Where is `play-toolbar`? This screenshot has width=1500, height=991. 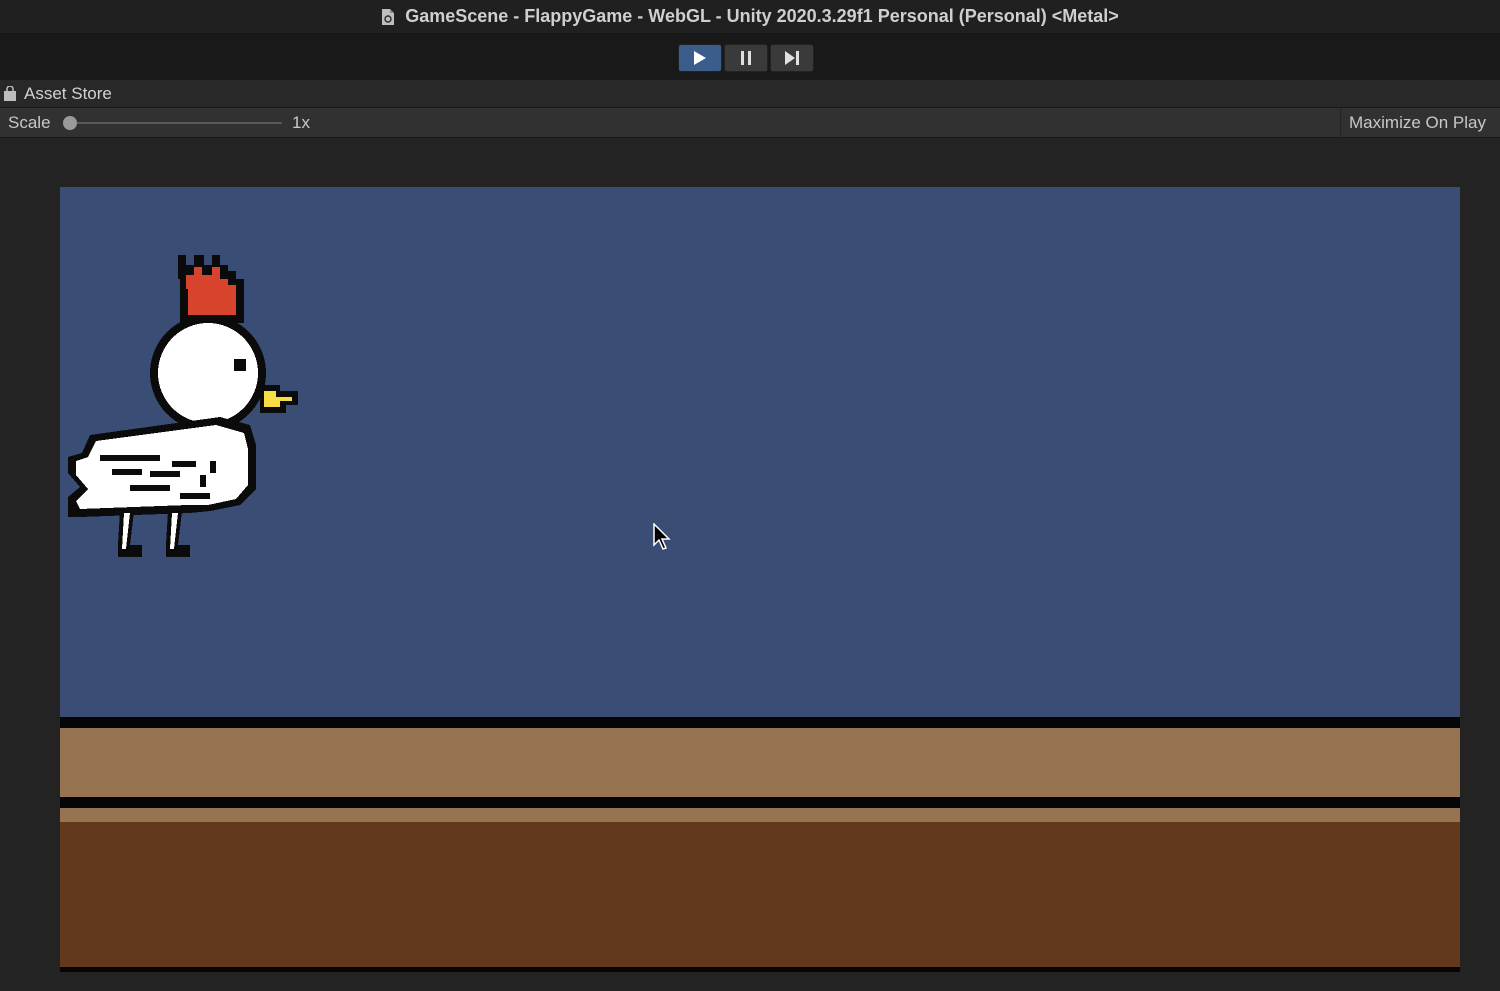
play-toolbar is located at coordinates (750, 57).